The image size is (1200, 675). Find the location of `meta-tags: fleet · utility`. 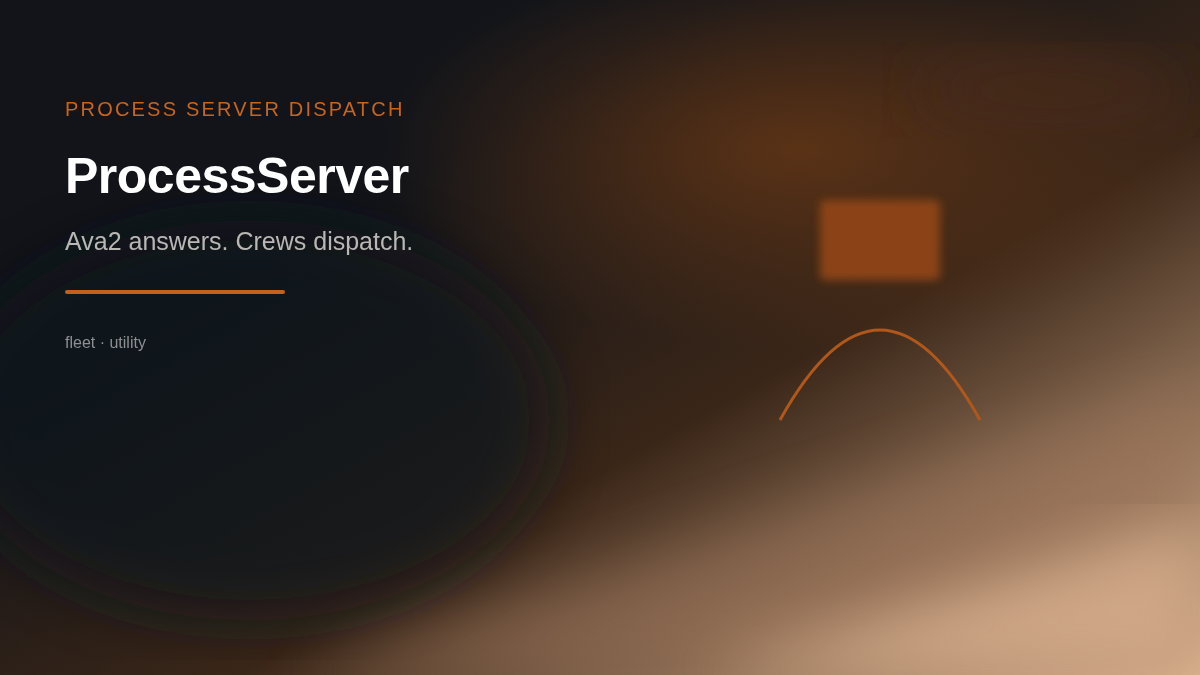

meta-tags: fleet · utility is located at coordinates (105, 343).